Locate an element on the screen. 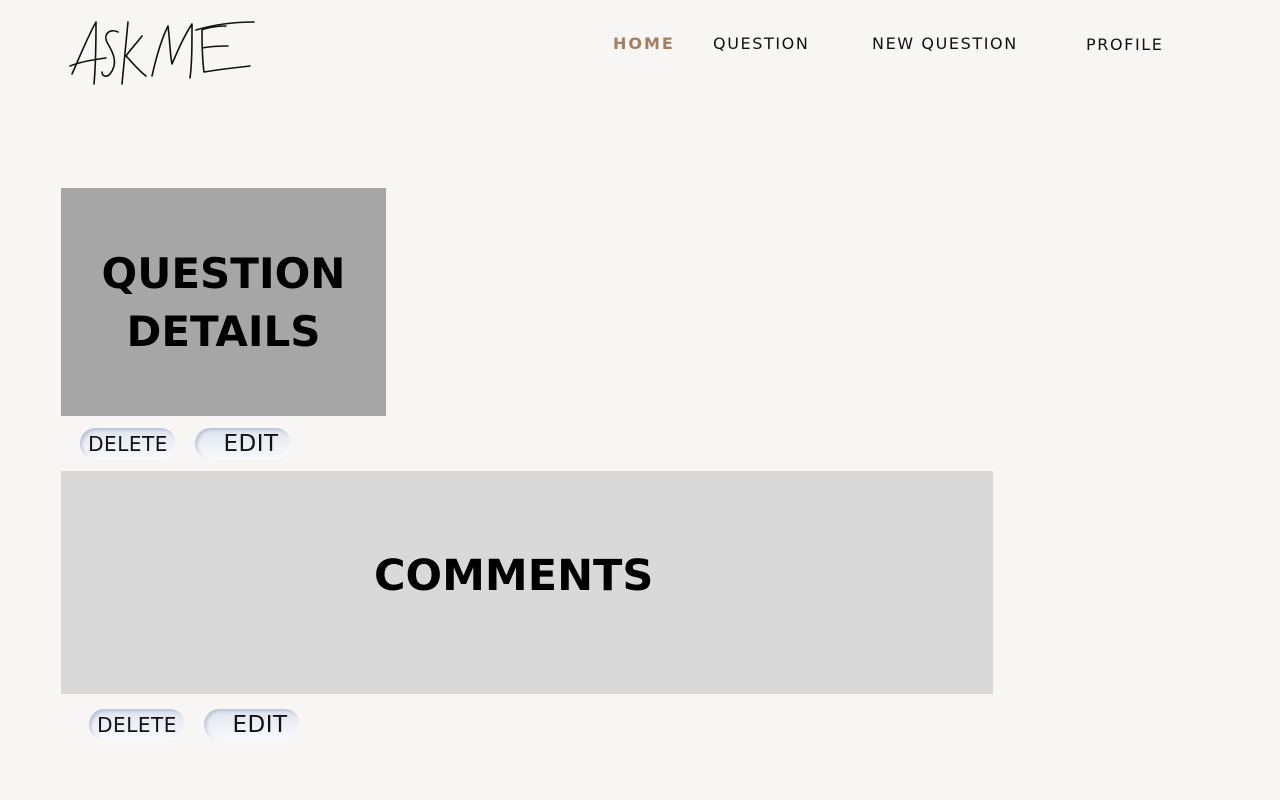 The width and height of the screenshot is (1280, 800). comment-edit-label: EDIT is located at coordinates (260, 724).